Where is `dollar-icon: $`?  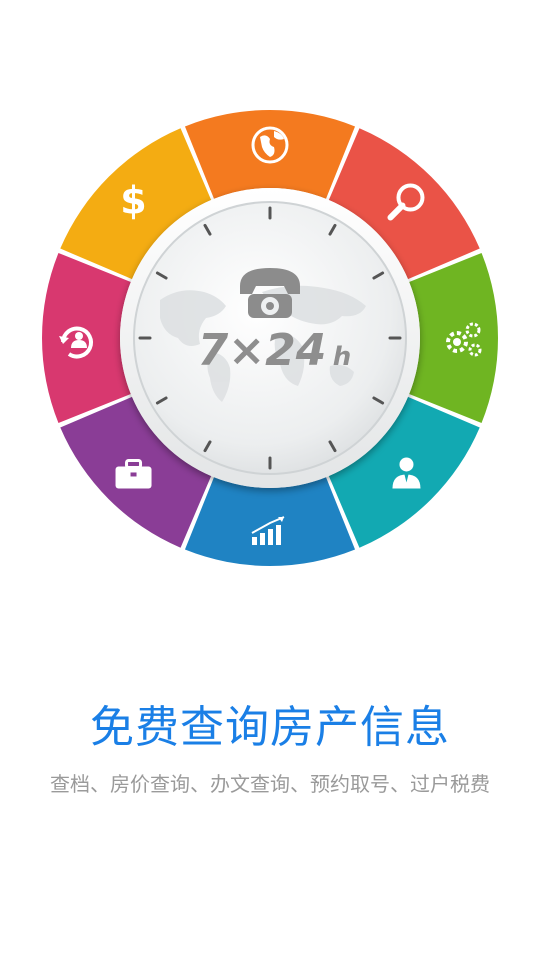 dollar-icon: $ is located at coordinates (133, 201).